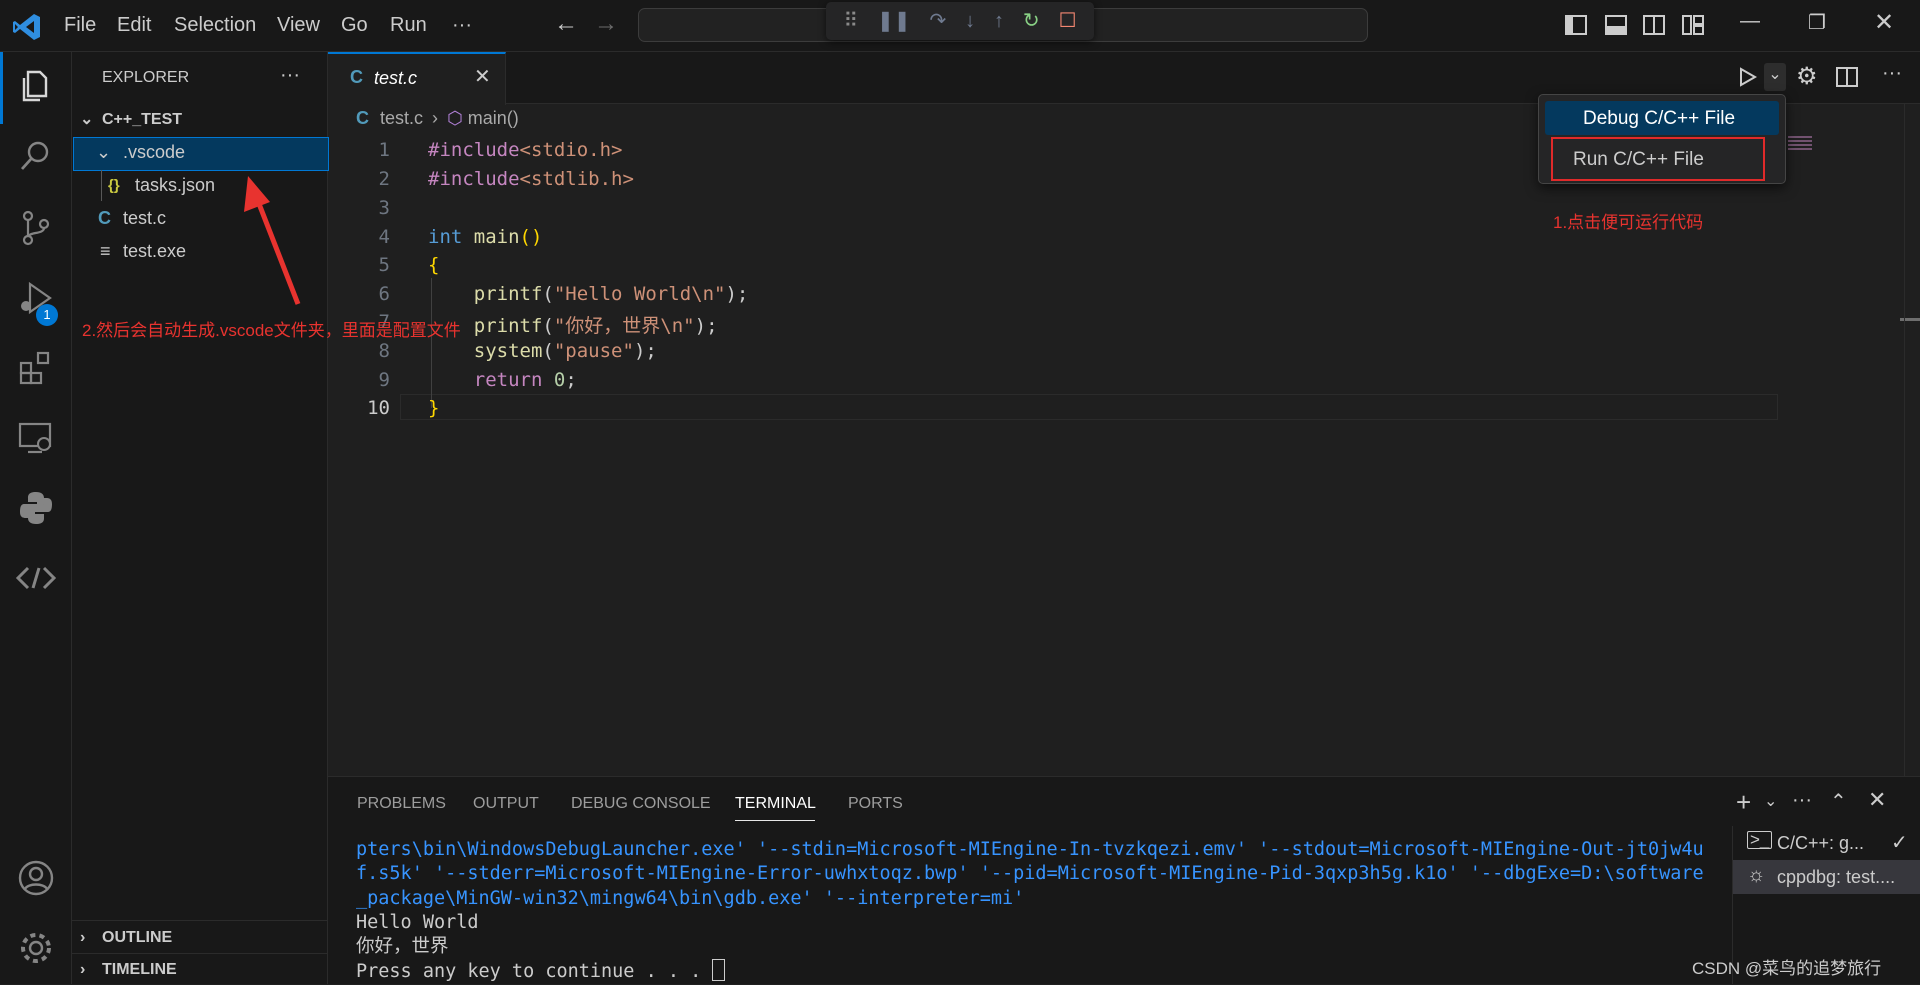 Image resolution: width=1920 pixels, height=985 pixels. I want to click on search-icon, so click(36, 156).